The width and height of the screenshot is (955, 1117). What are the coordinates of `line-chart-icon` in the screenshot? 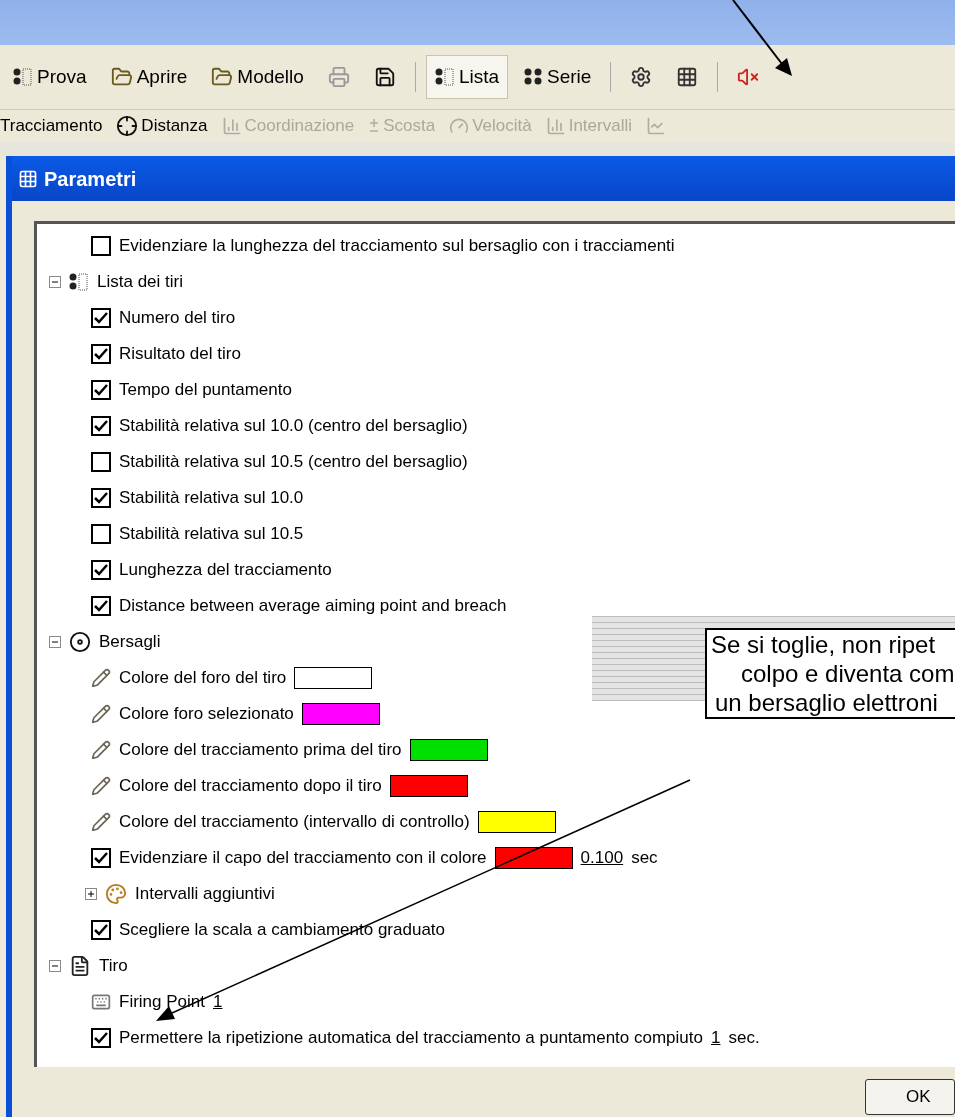 It's located at (656, 126).